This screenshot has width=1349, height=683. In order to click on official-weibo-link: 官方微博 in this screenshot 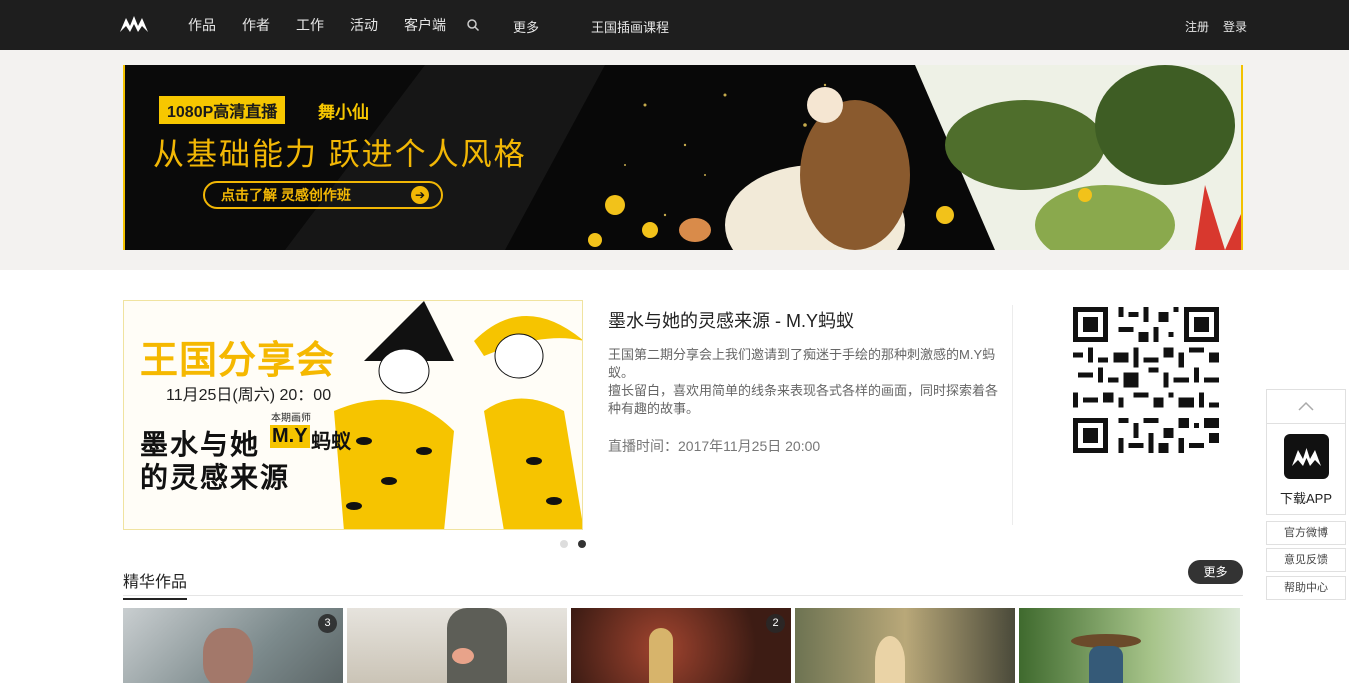, I will do `click(1306, 533)`.